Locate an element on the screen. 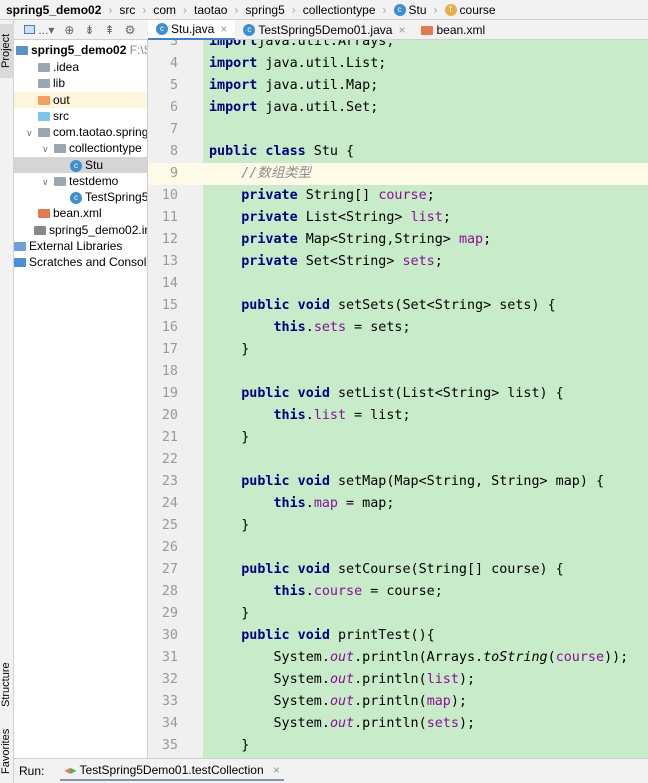  tree-item: ∨ com.taotao.spring5 is located at coordinates (80, 132).